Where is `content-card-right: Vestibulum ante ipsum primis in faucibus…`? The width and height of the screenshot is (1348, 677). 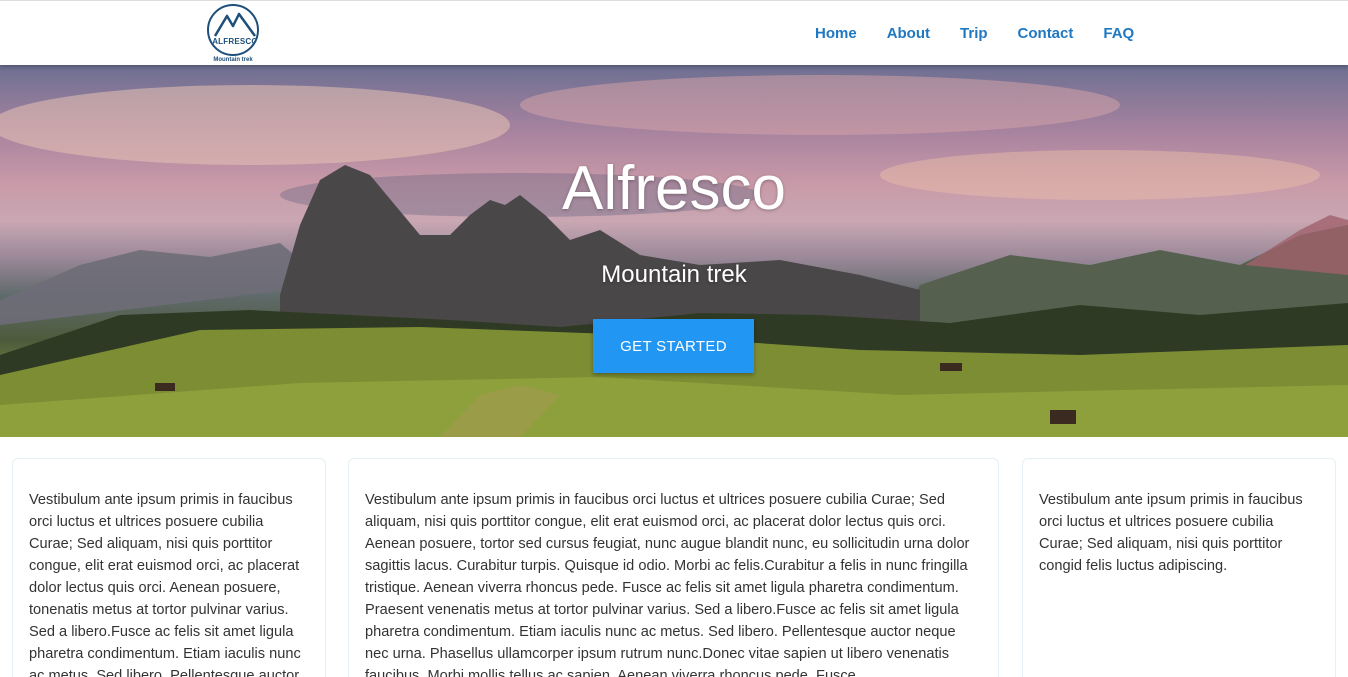 content-card-right: Vestibulum ante ipsum primis in faucibus… is located at coordinates (1179, 567).